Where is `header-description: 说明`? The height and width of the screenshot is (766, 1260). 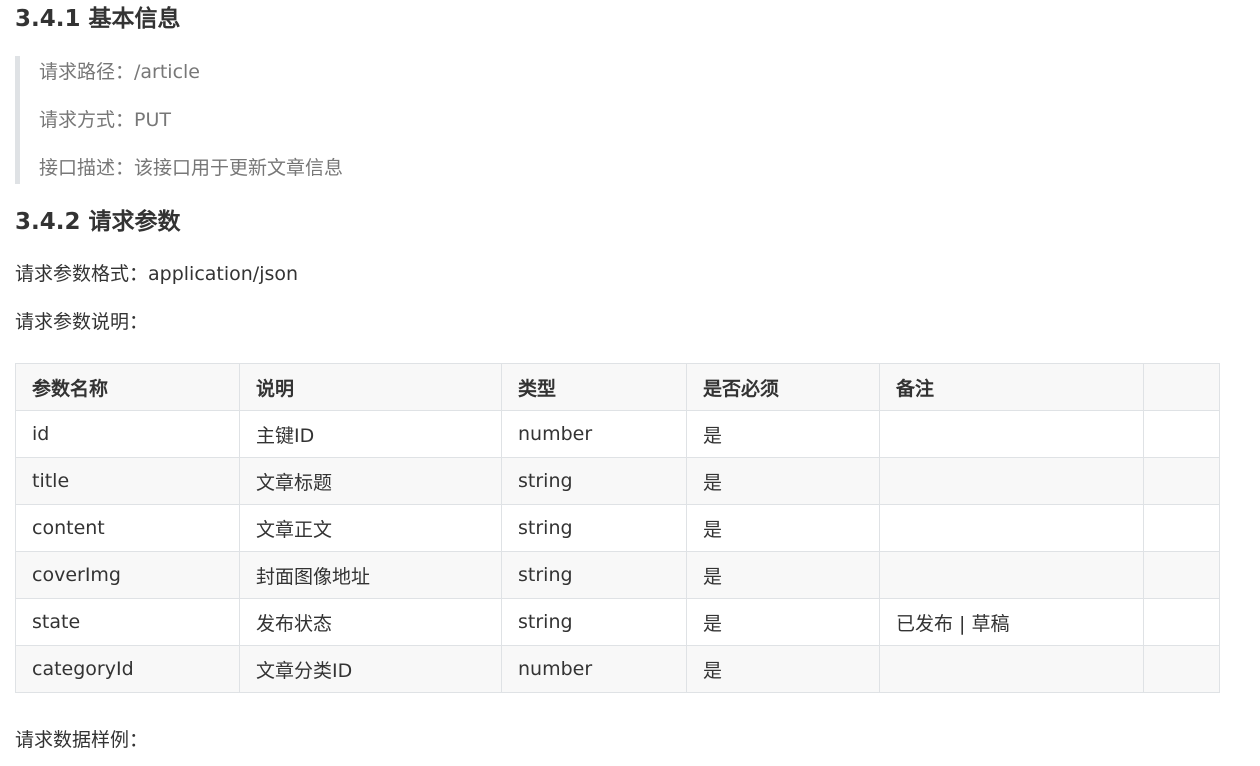
header-description: 说明 is located at coordinates (370, 387).